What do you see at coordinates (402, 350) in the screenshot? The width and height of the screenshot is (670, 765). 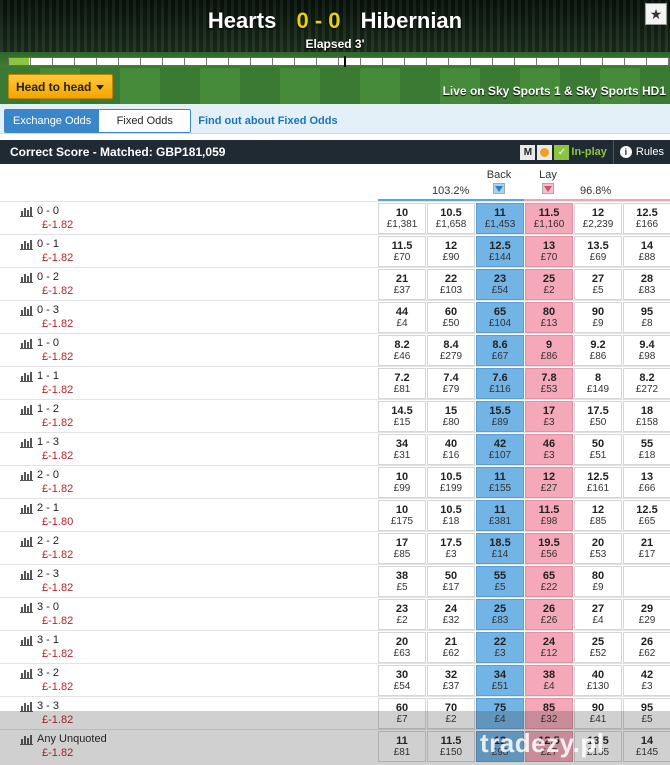 I see `odds-cell-back-3: 8.2 £46` at bounding box center [402, 350].